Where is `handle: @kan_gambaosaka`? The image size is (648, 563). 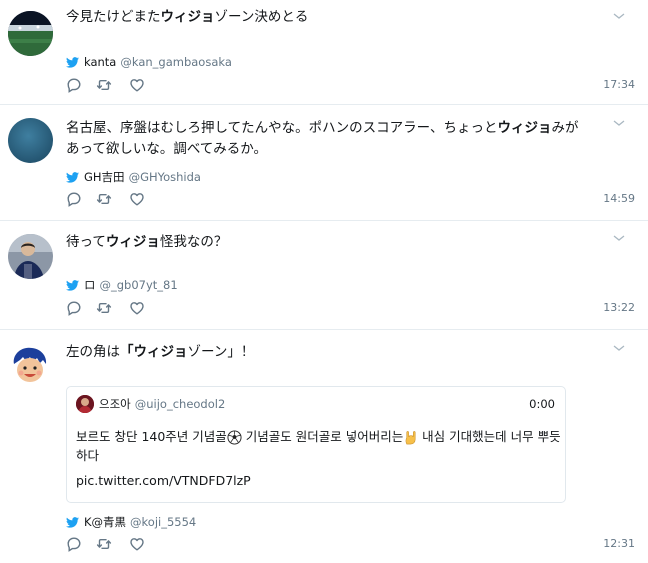
handle: @kan_gambaosaka is located at coordinates (176, 62).